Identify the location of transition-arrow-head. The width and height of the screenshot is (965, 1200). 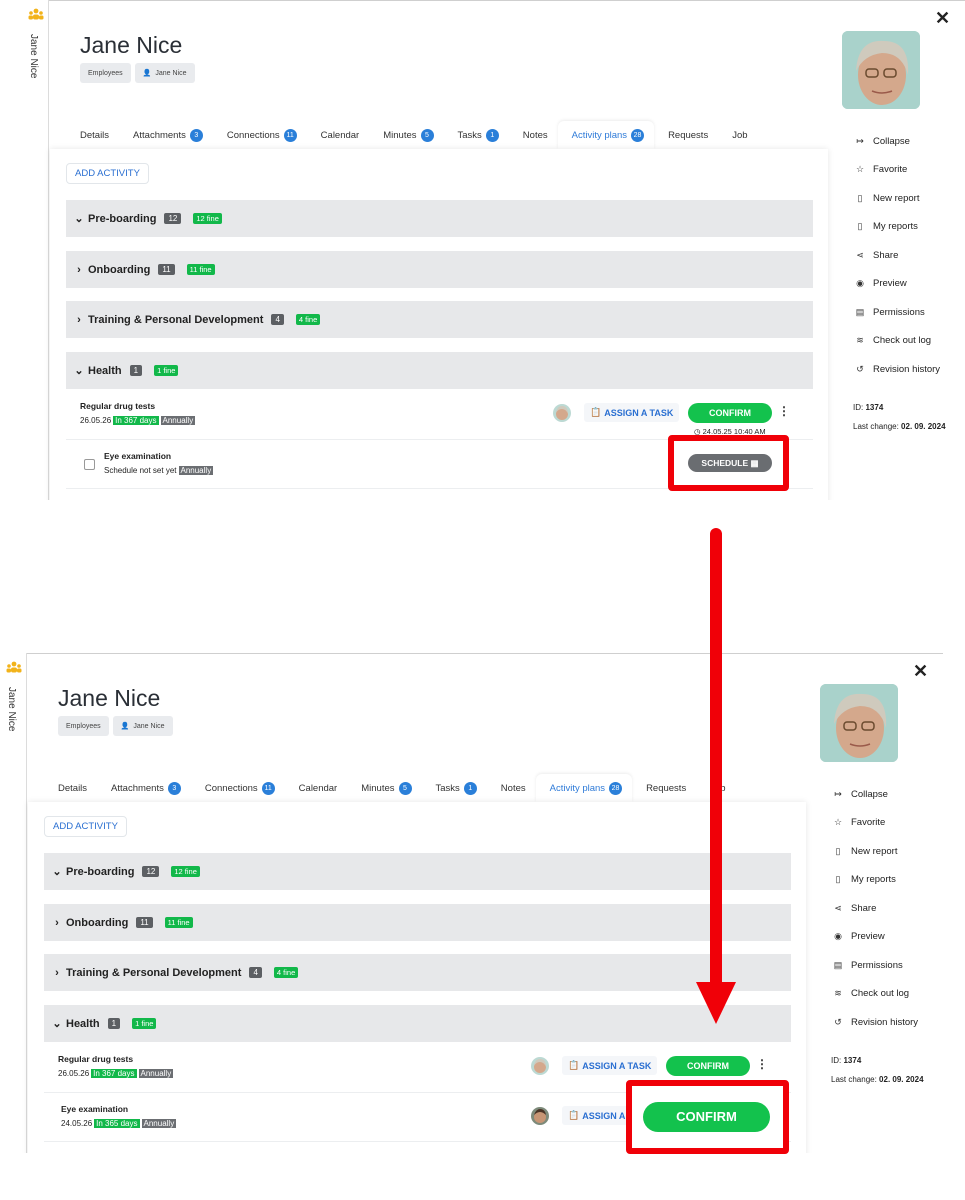
(716, 1003).